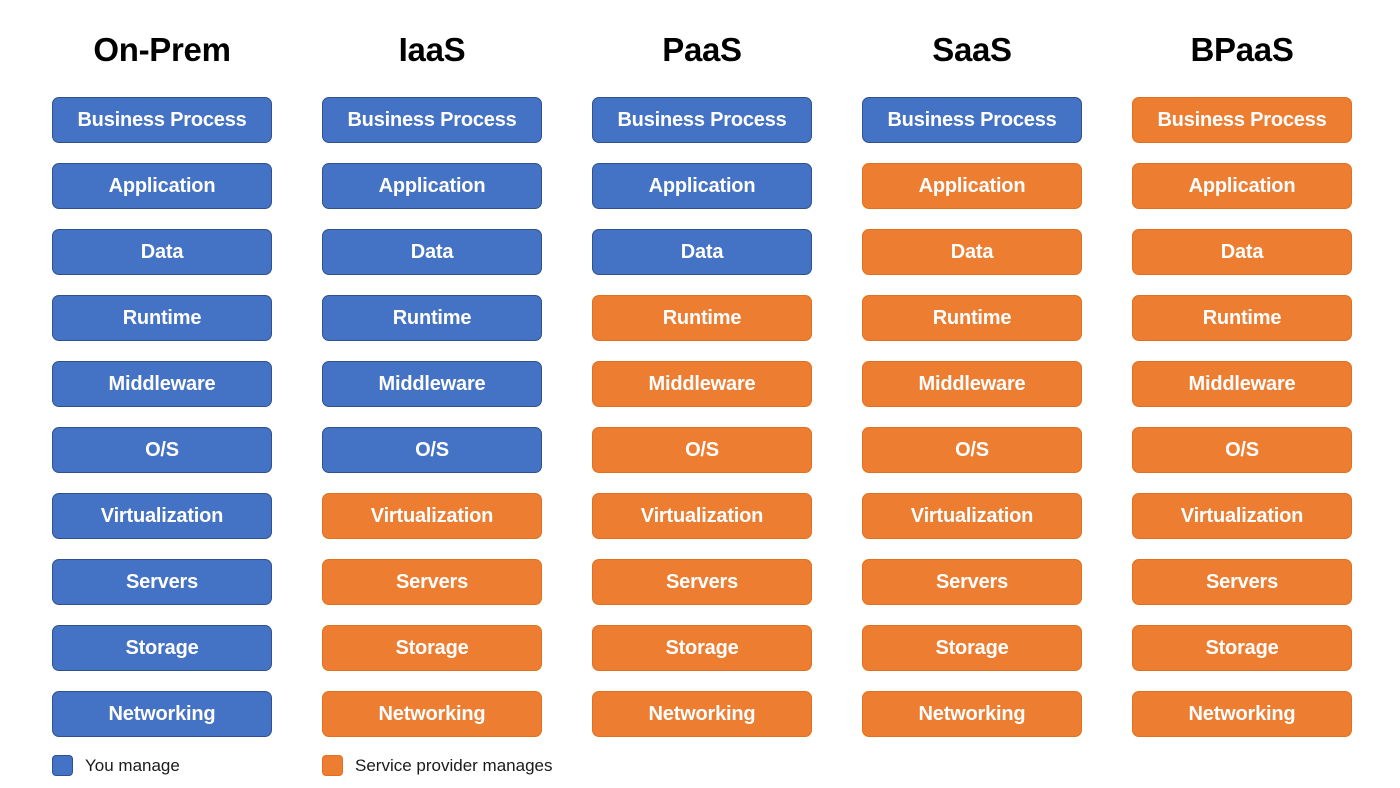 The height and width of the screenshot is (788, 1400). What do you see at coordinates (62, 765) in the screenshot?
I see `legend-swatch-you-manage` at bounding box center [62, 765].